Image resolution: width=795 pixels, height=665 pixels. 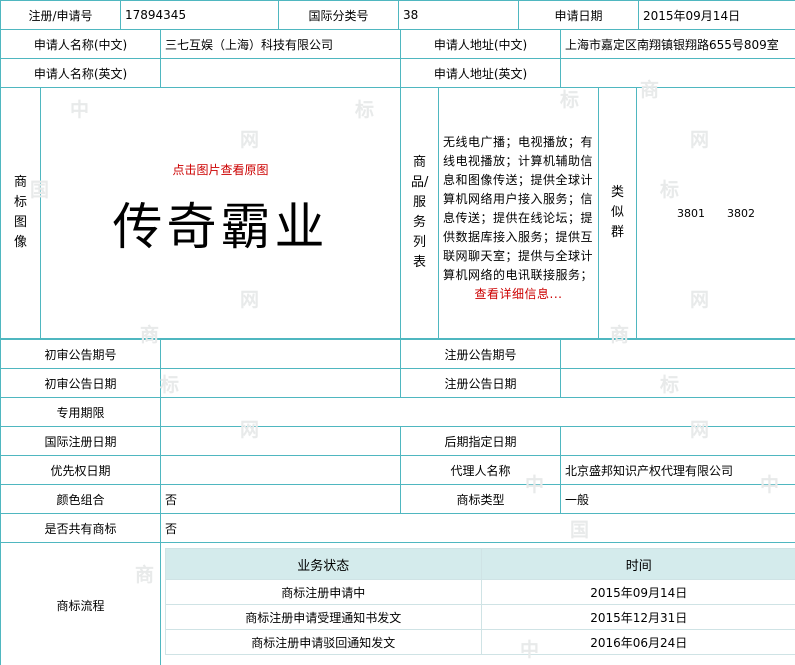 I want to click on mark-image-label: 商标图像, so click(x=20, y=213).